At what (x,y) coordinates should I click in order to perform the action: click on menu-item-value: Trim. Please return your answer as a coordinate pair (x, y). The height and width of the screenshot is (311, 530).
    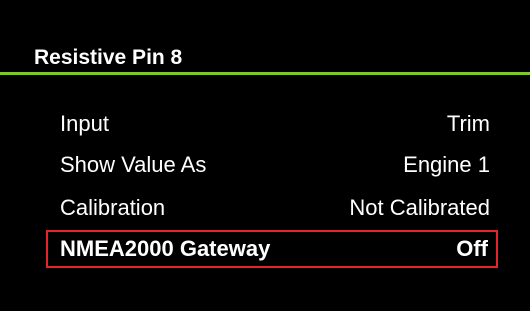
    Looking at the image, I should click on (468, 123).